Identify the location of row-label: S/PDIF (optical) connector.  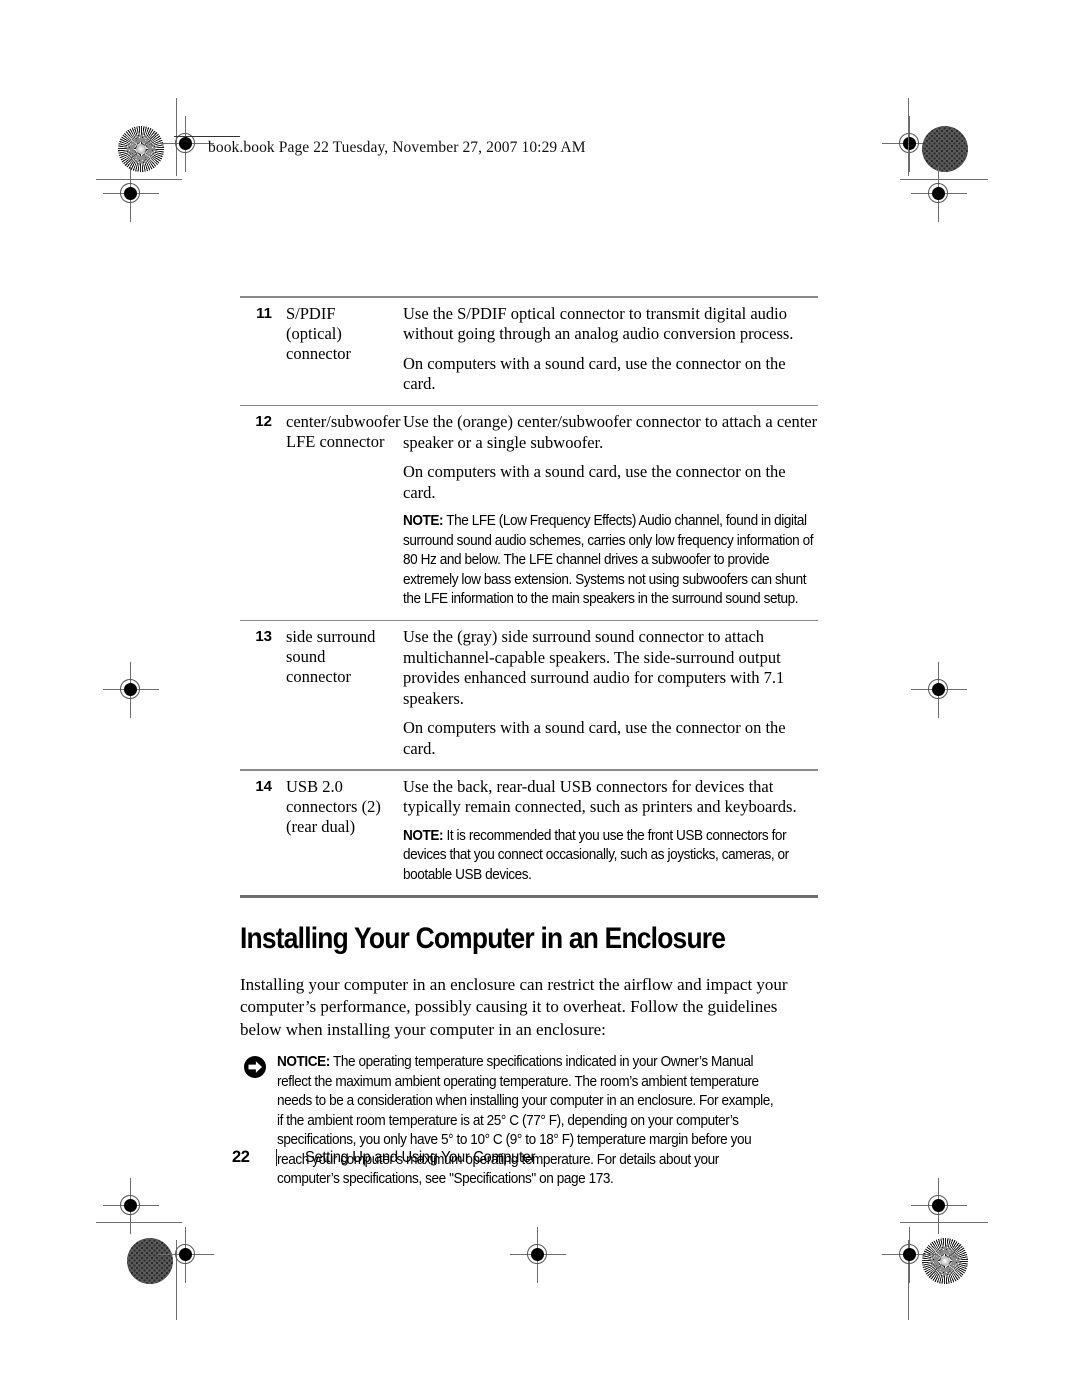
(319, 333).